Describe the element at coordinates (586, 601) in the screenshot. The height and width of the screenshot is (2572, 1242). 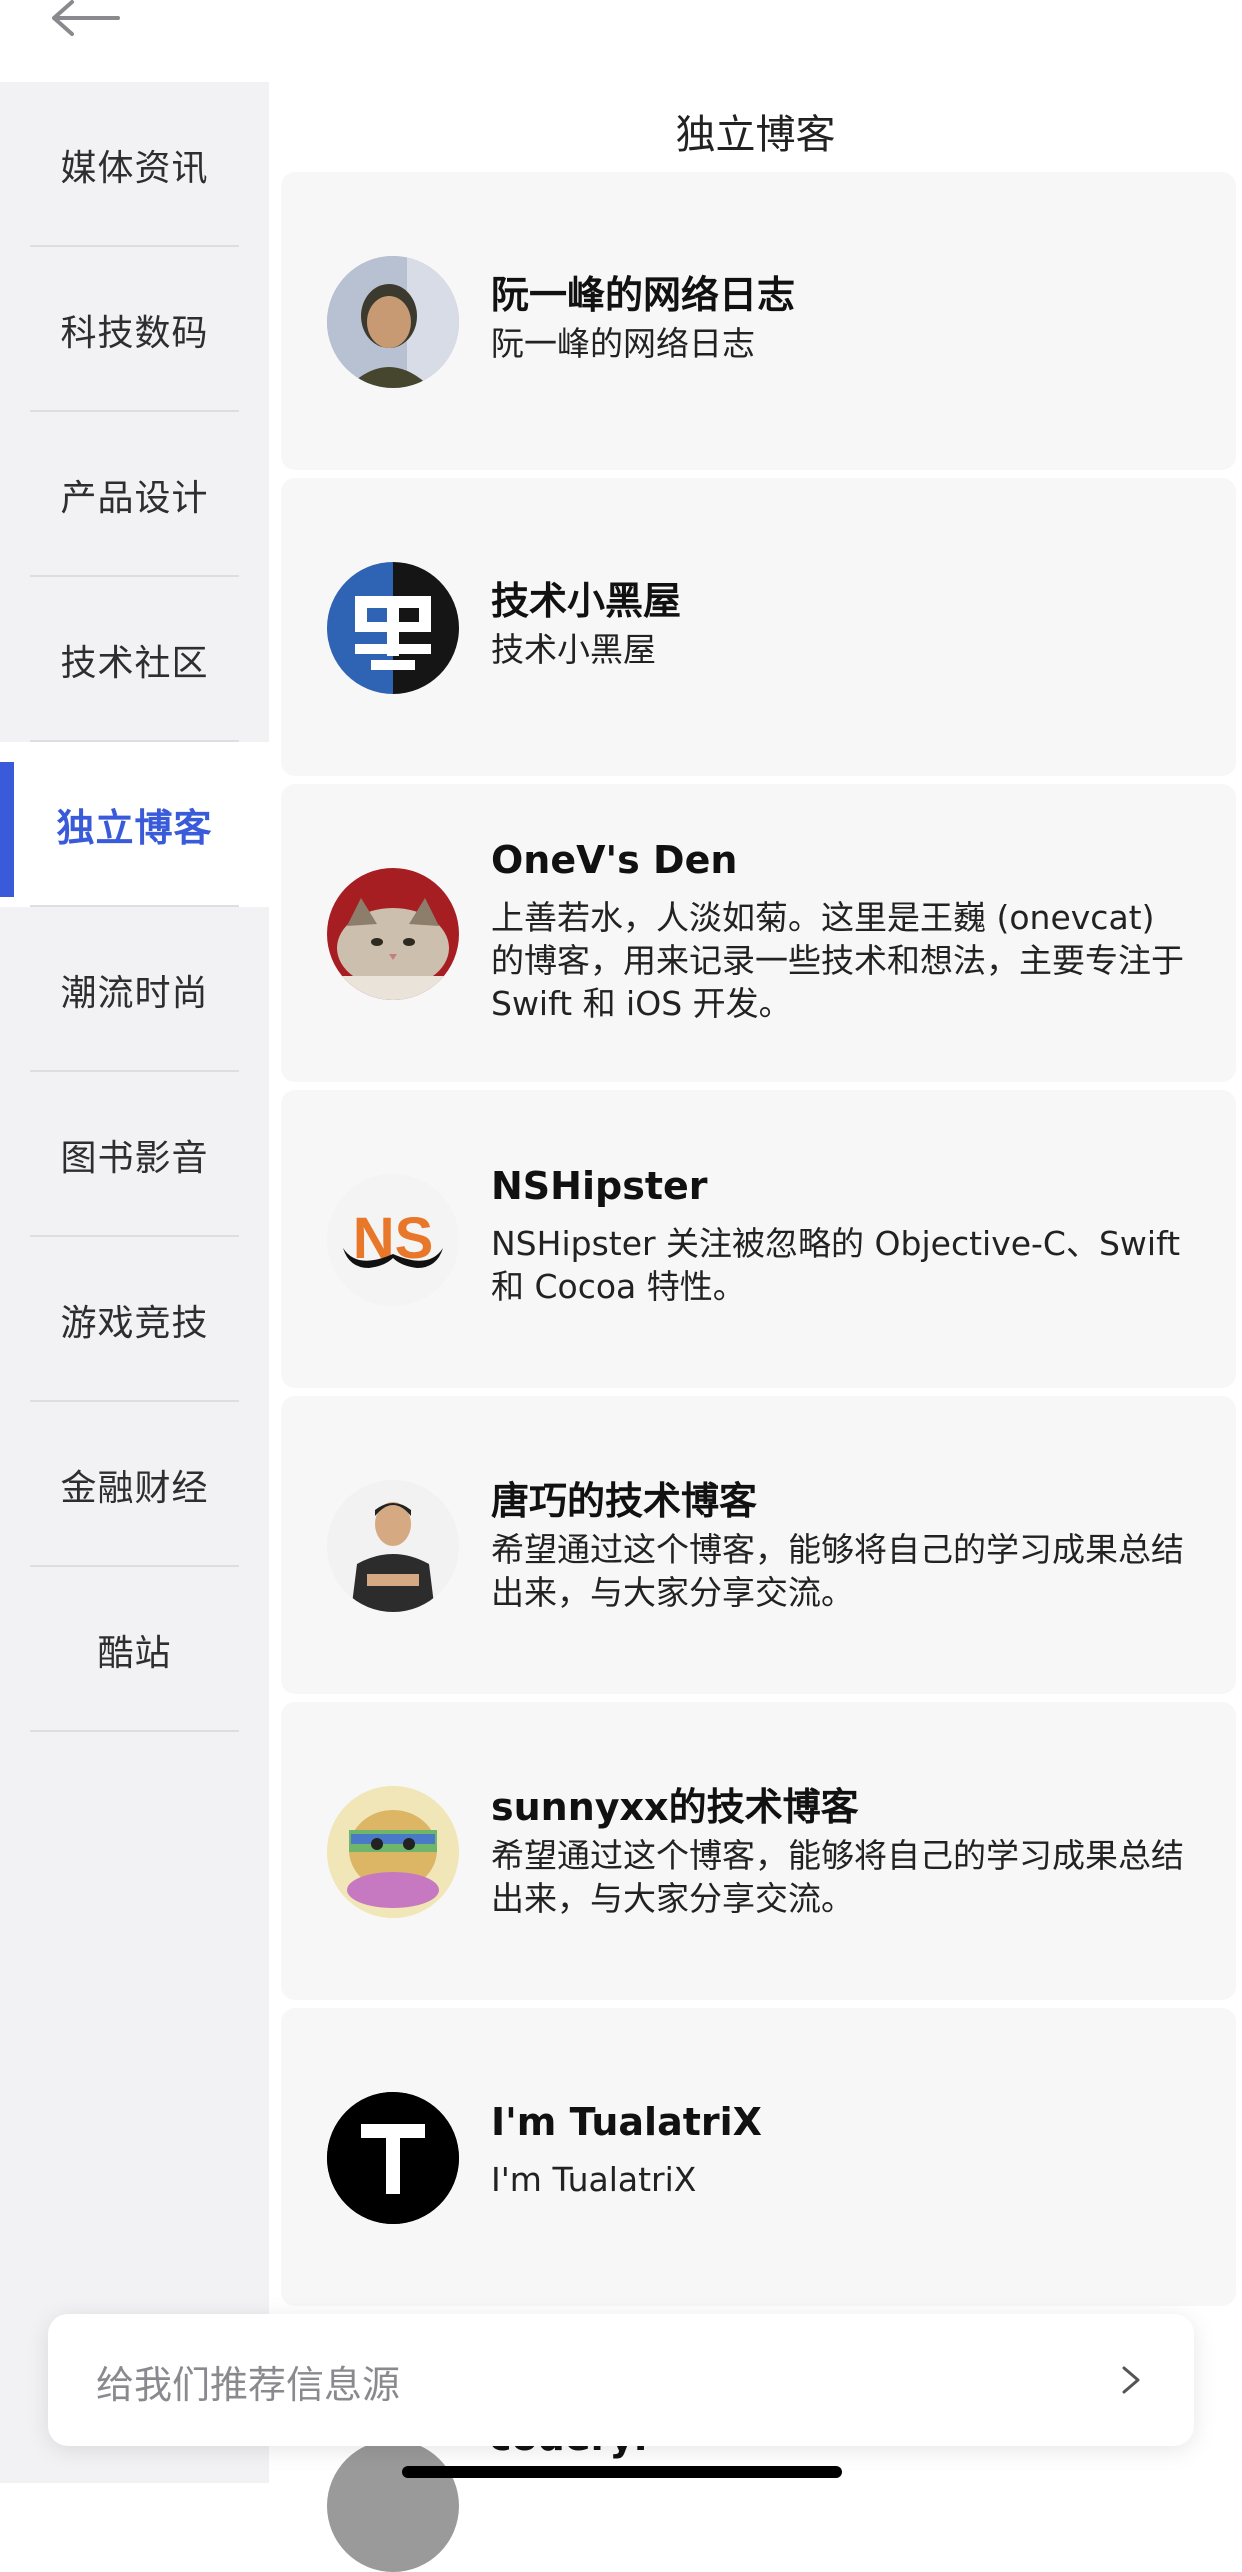
I see `card-title: 技术小黑屋` at that location.